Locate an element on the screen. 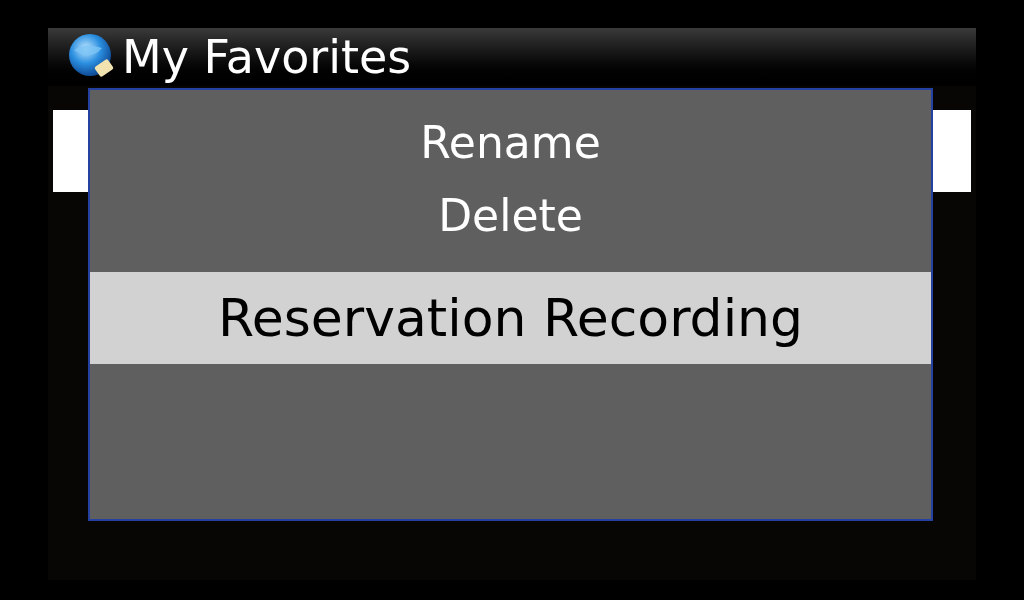 Image resolution: width=1024 pixels, height=600 pixels. menu-item: Delete is located at coordinates (510, 215).